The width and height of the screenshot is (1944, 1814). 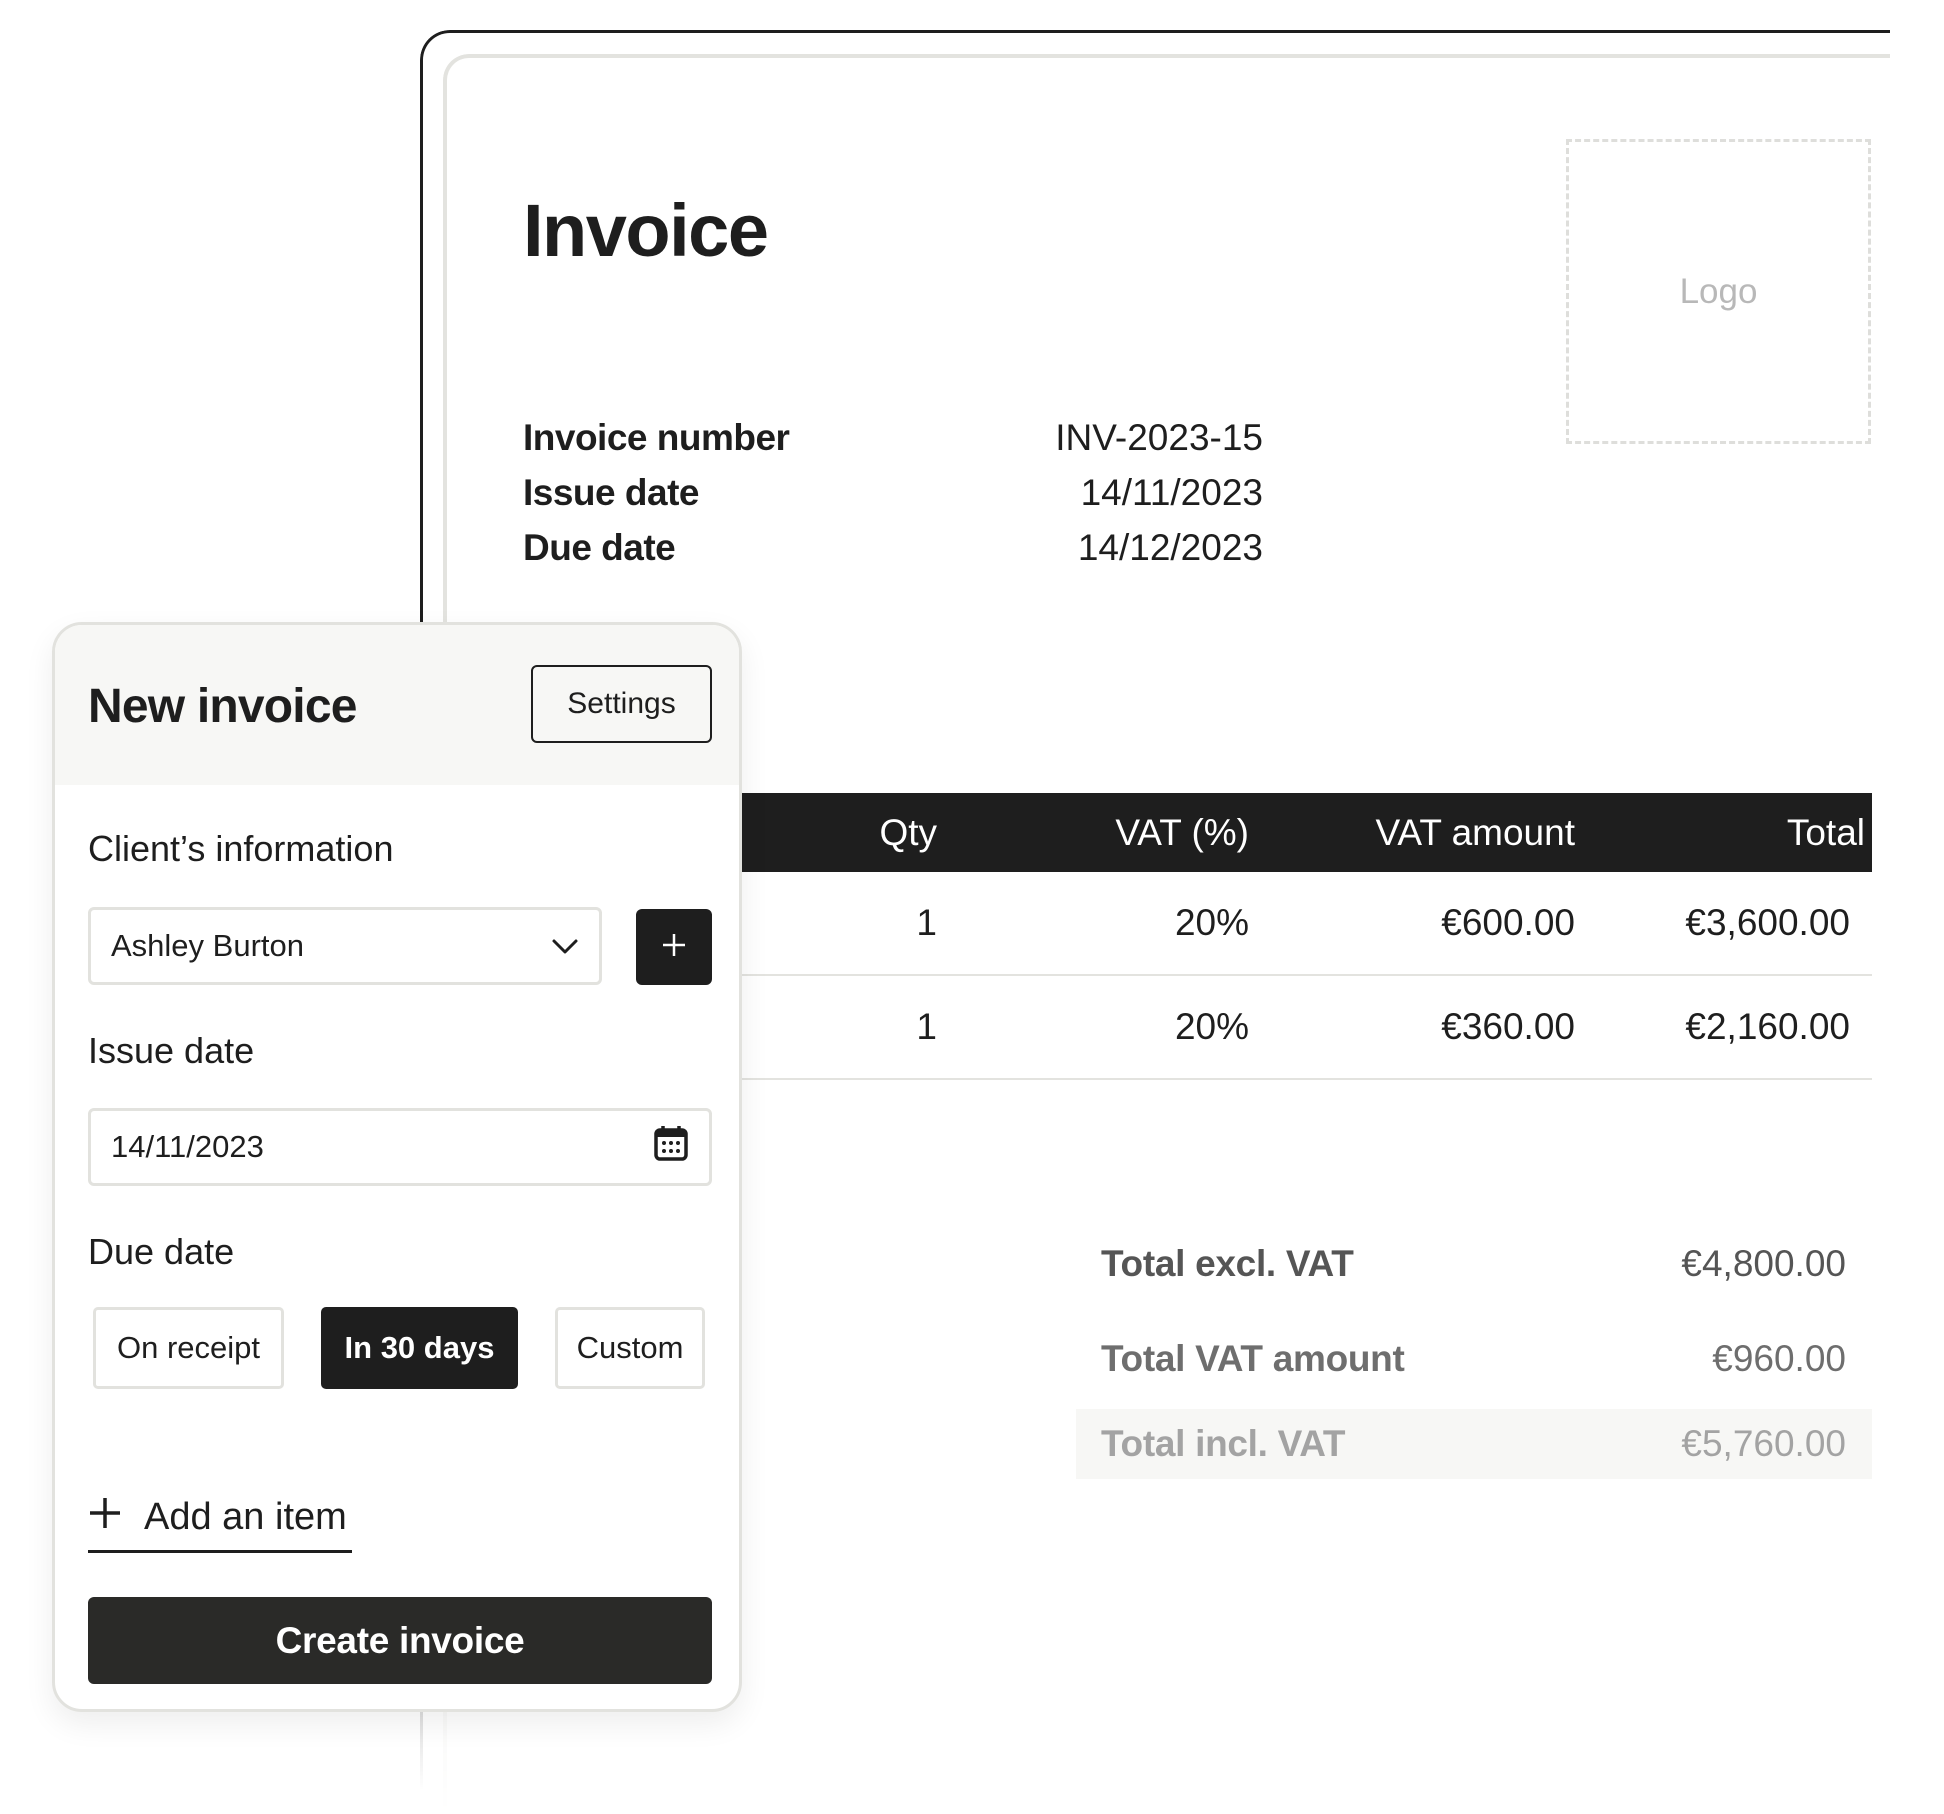 I want to click on issue-date-input: 14/11/2023, so click(x=400, y=1147).